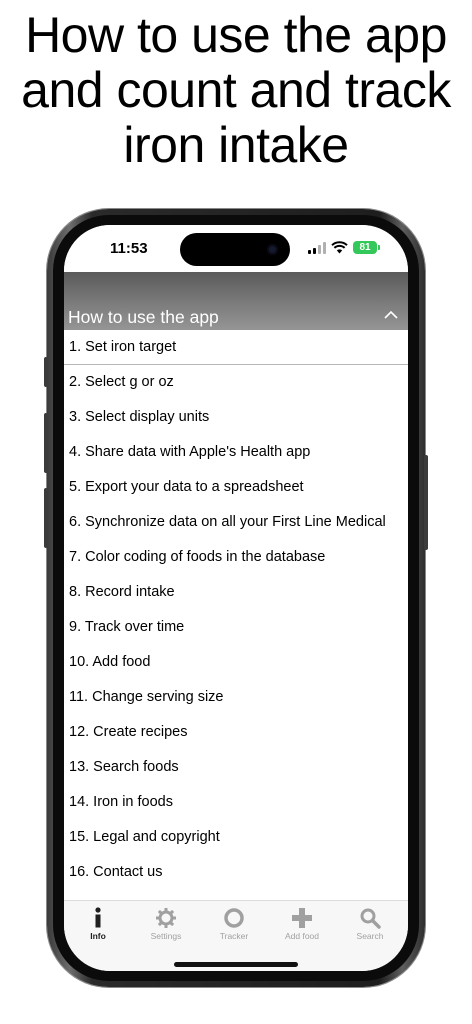  I want to click on list-item: 9. Track over time, so click(236, 627).